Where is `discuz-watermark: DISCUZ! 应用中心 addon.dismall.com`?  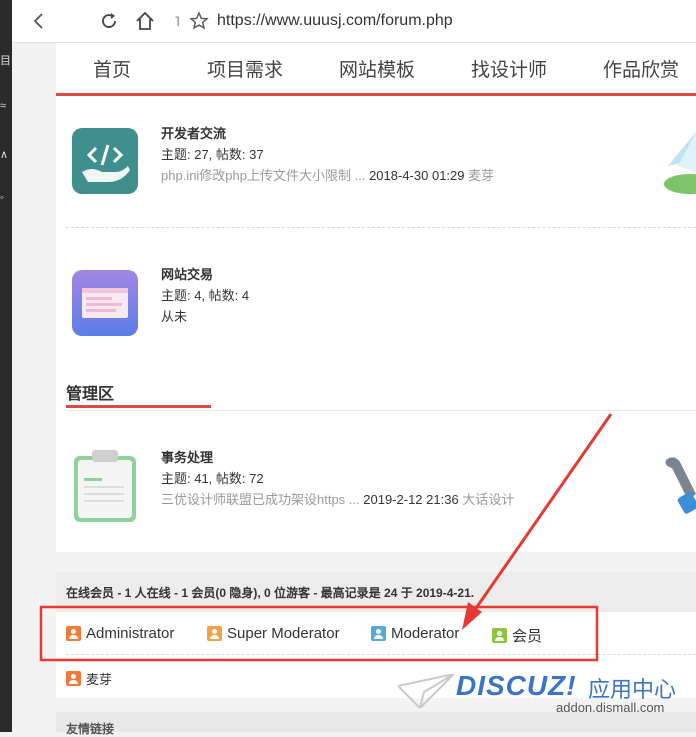 discuz-watermark: DISCUZ! 应用中心 addon.dismall.com is located at coordinates (543, 698).